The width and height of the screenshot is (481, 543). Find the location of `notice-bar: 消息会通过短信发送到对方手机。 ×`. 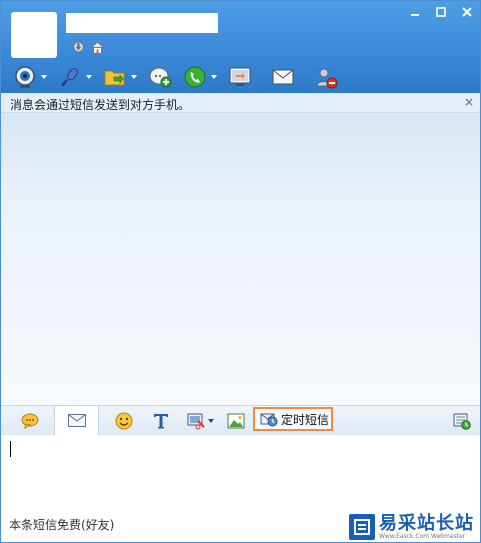

notice-bar: 消息会通过短信发送到对方手机。 × is located at coordinates (240, 103).